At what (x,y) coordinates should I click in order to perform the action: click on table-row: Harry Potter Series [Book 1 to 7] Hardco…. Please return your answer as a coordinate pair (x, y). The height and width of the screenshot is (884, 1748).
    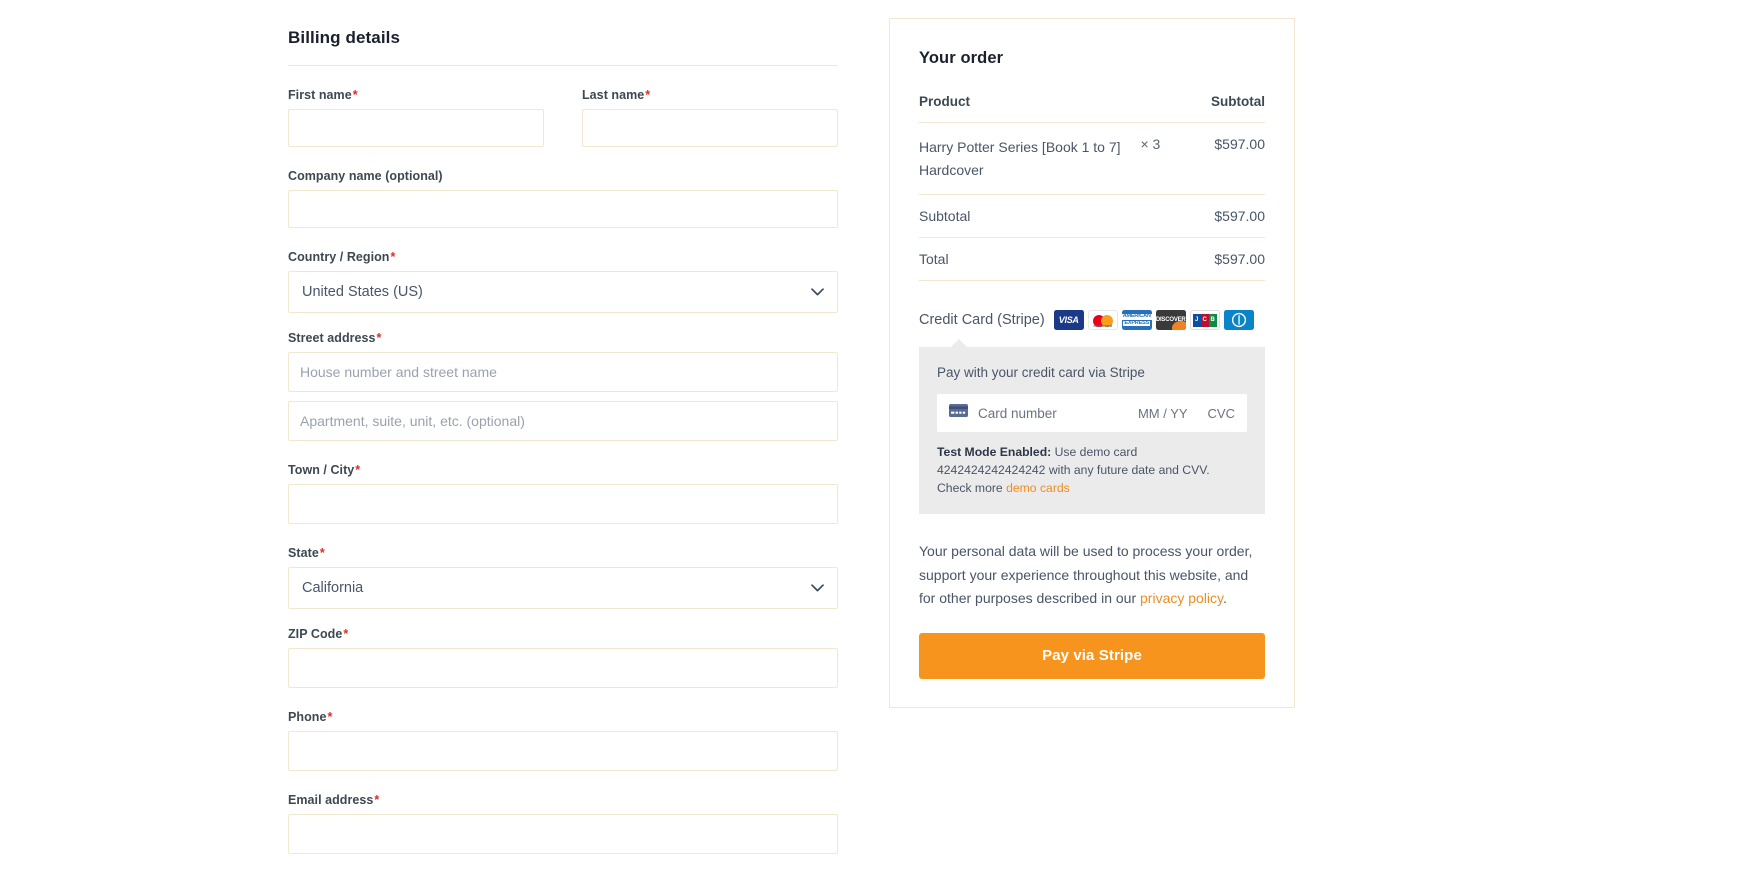
    Looking at the image, I should click on (1092, 158).